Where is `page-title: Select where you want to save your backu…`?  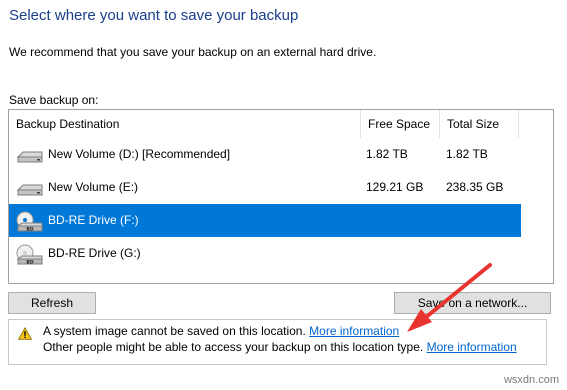
page-title: Select where you want to save your backu… is located at coordinates (154, 15).